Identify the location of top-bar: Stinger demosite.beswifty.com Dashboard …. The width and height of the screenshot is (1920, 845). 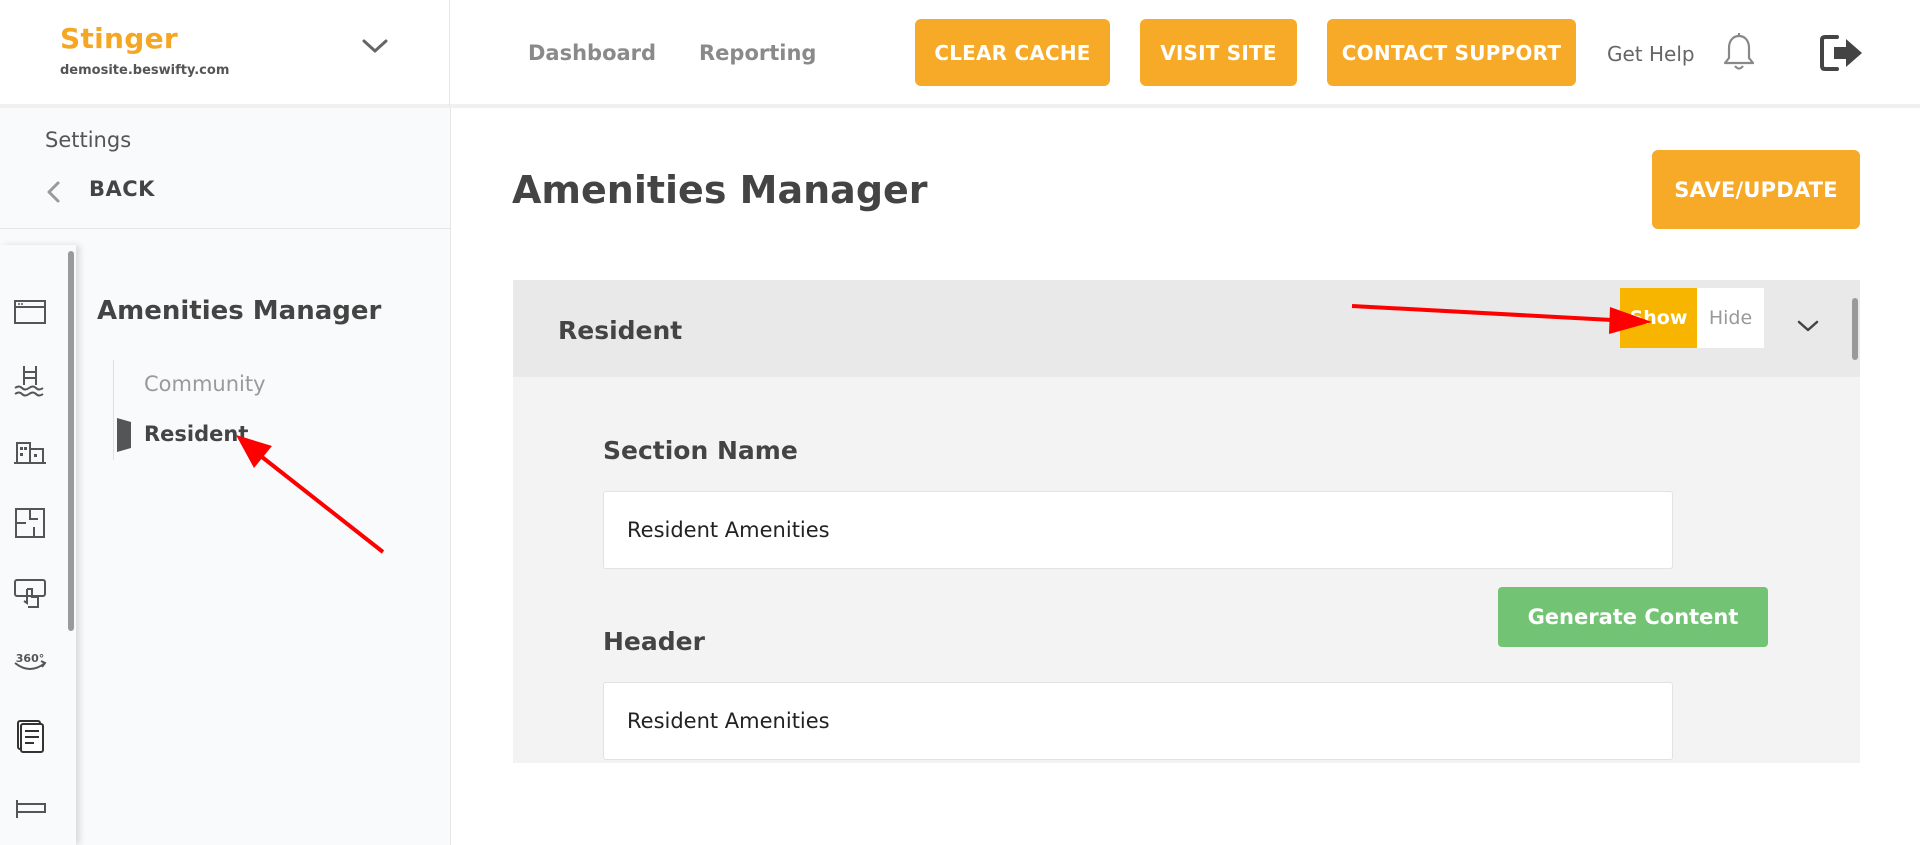
(960, 54).